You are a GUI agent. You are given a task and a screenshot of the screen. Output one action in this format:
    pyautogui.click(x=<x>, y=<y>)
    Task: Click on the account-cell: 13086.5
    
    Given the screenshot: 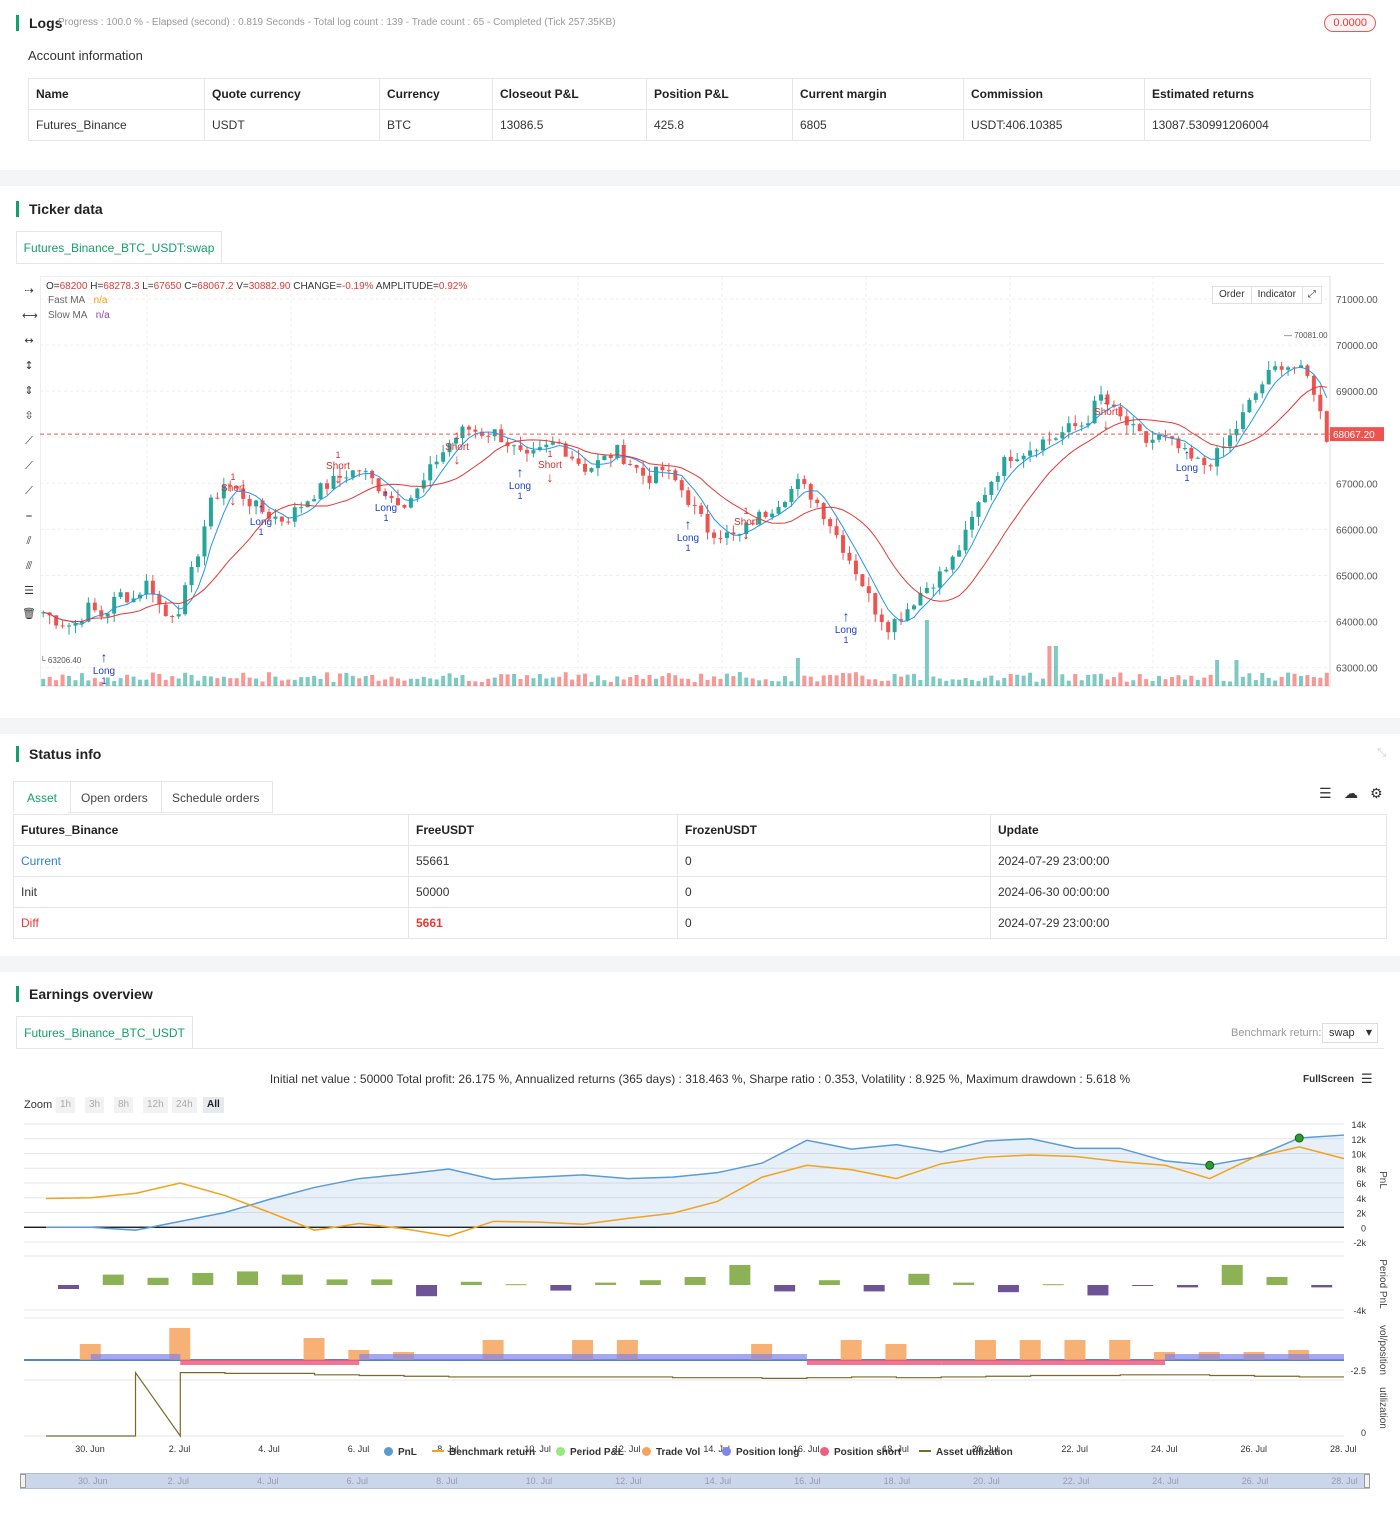 What is the action you would take?
    pyautogui.click(x=569, y=125)
    